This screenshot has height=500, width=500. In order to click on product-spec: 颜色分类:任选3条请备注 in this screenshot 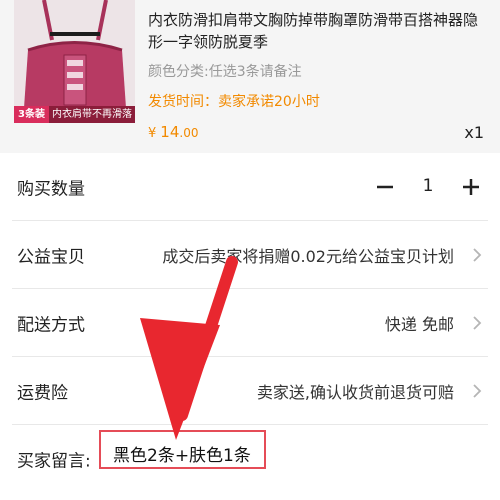, I will do `click(225, 72)`.